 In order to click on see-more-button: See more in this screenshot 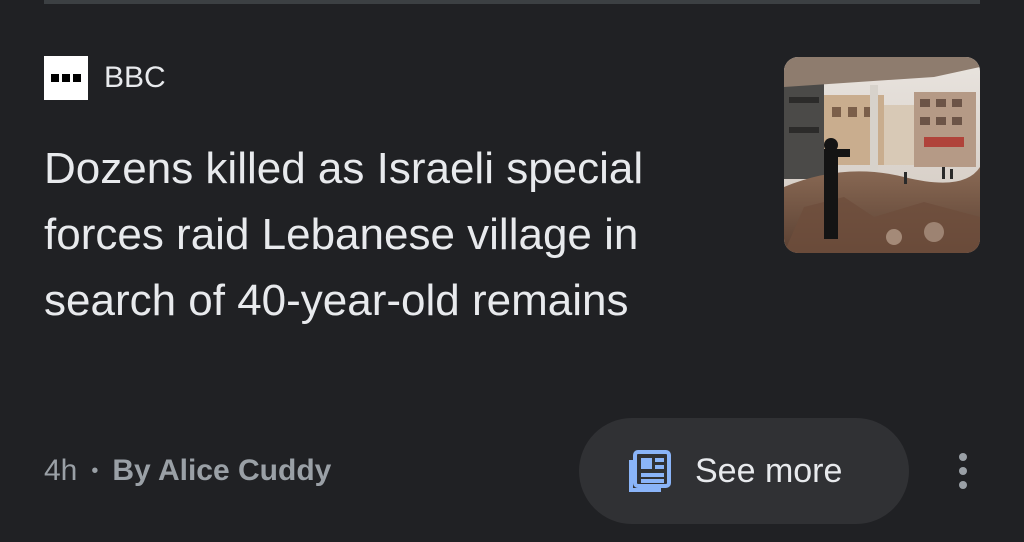, I will do `click(744, 471)`.